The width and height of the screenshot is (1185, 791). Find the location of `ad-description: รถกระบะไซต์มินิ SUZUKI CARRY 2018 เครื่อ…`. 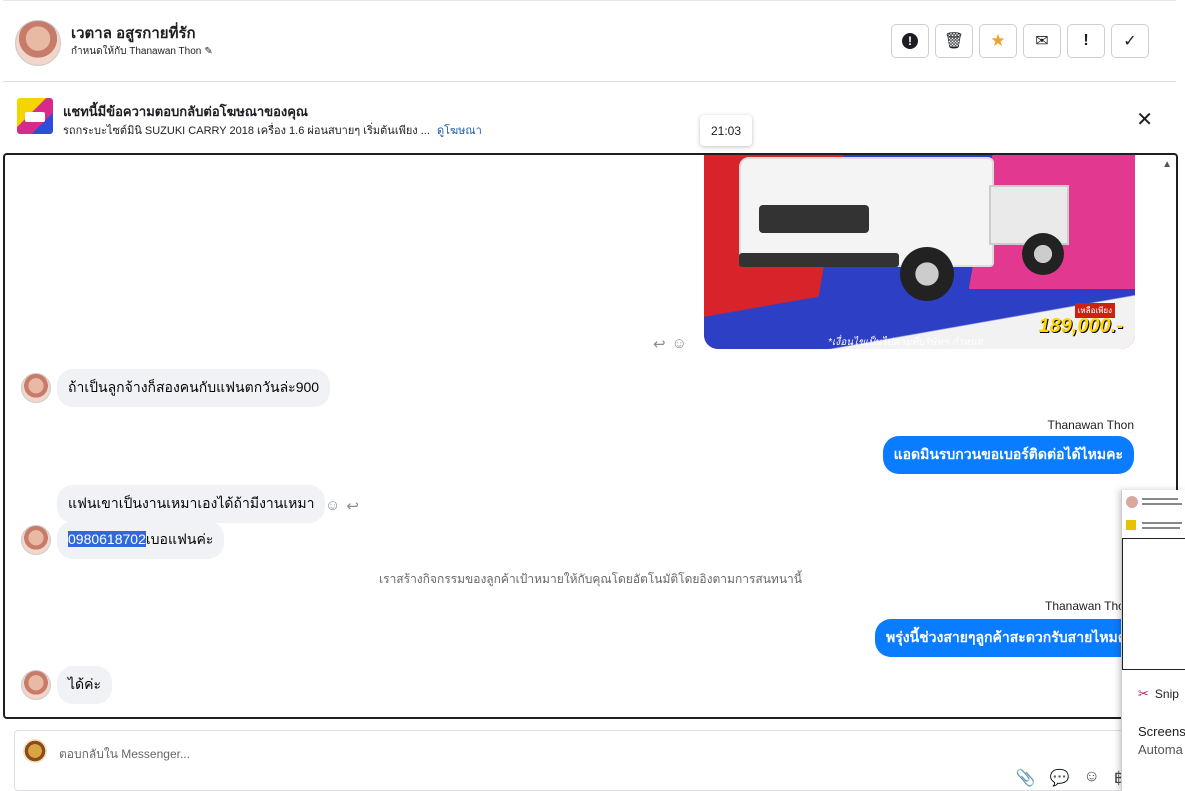

ad-description: รถกระบะไซต์มินิ SUZUKI CARRY 2018 เครื่อ… is located at coordinates (246, 131).